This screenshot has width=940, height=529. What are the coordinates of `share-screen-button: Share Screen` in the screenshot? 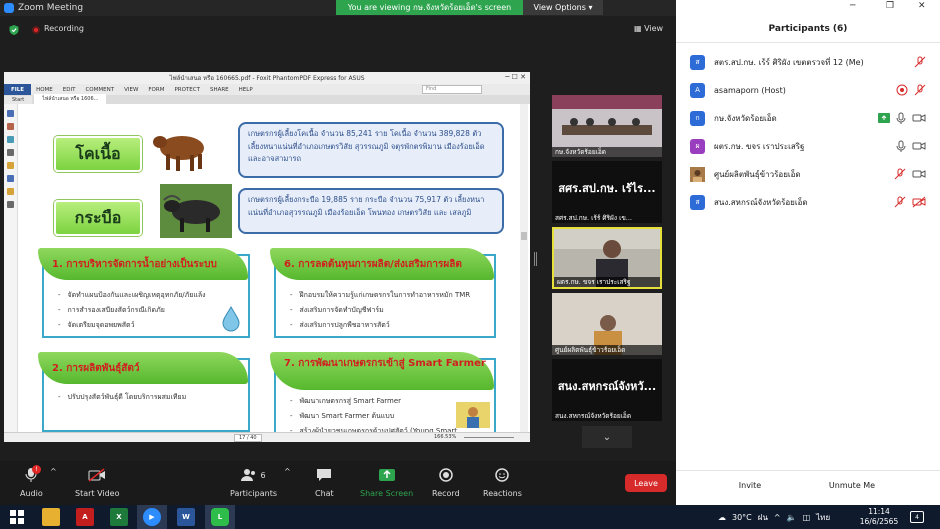 It's located at (386, 482).